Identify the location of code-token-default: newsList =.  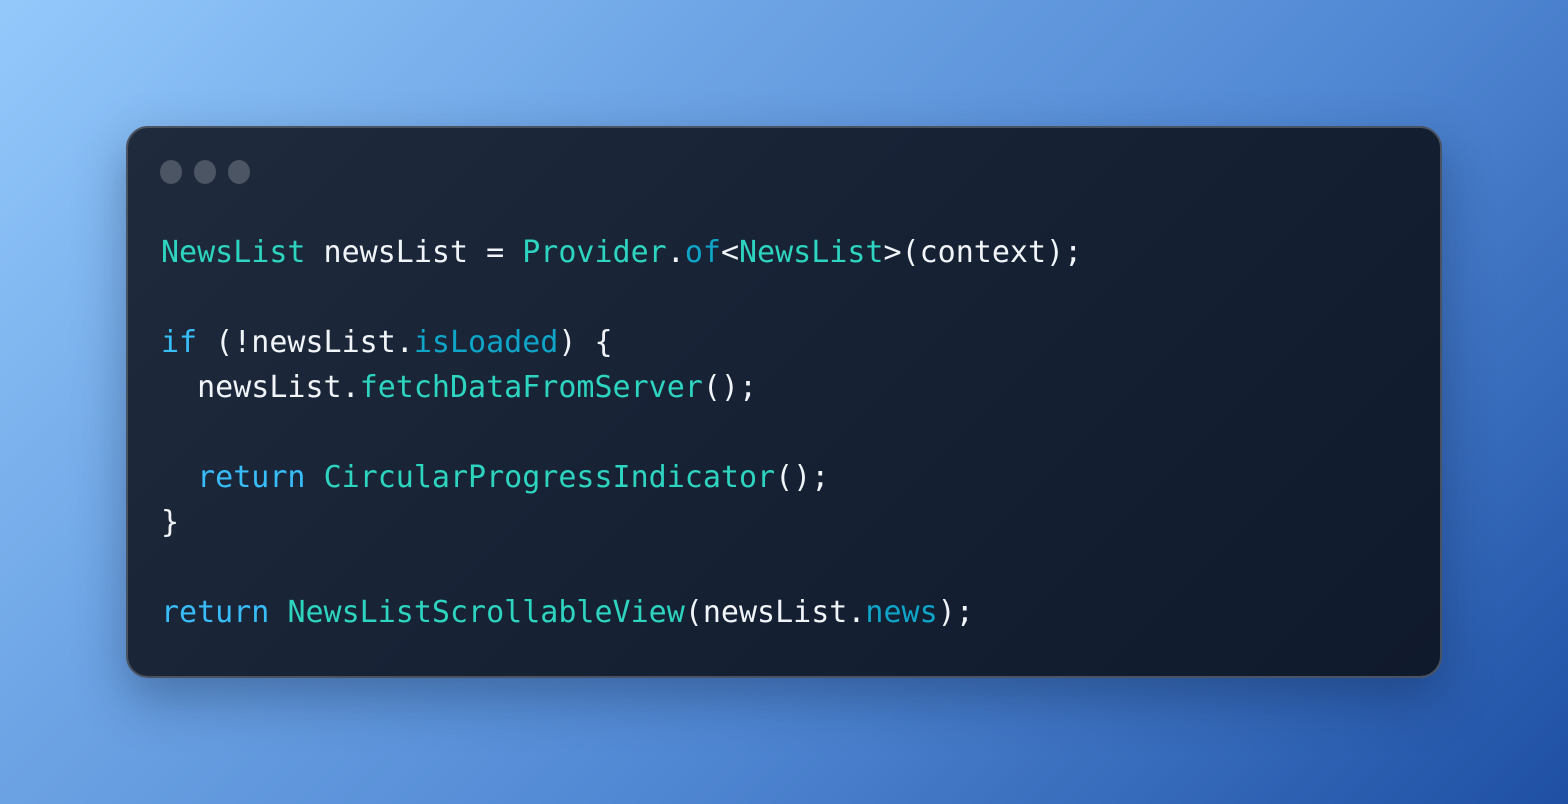
(414, 252).